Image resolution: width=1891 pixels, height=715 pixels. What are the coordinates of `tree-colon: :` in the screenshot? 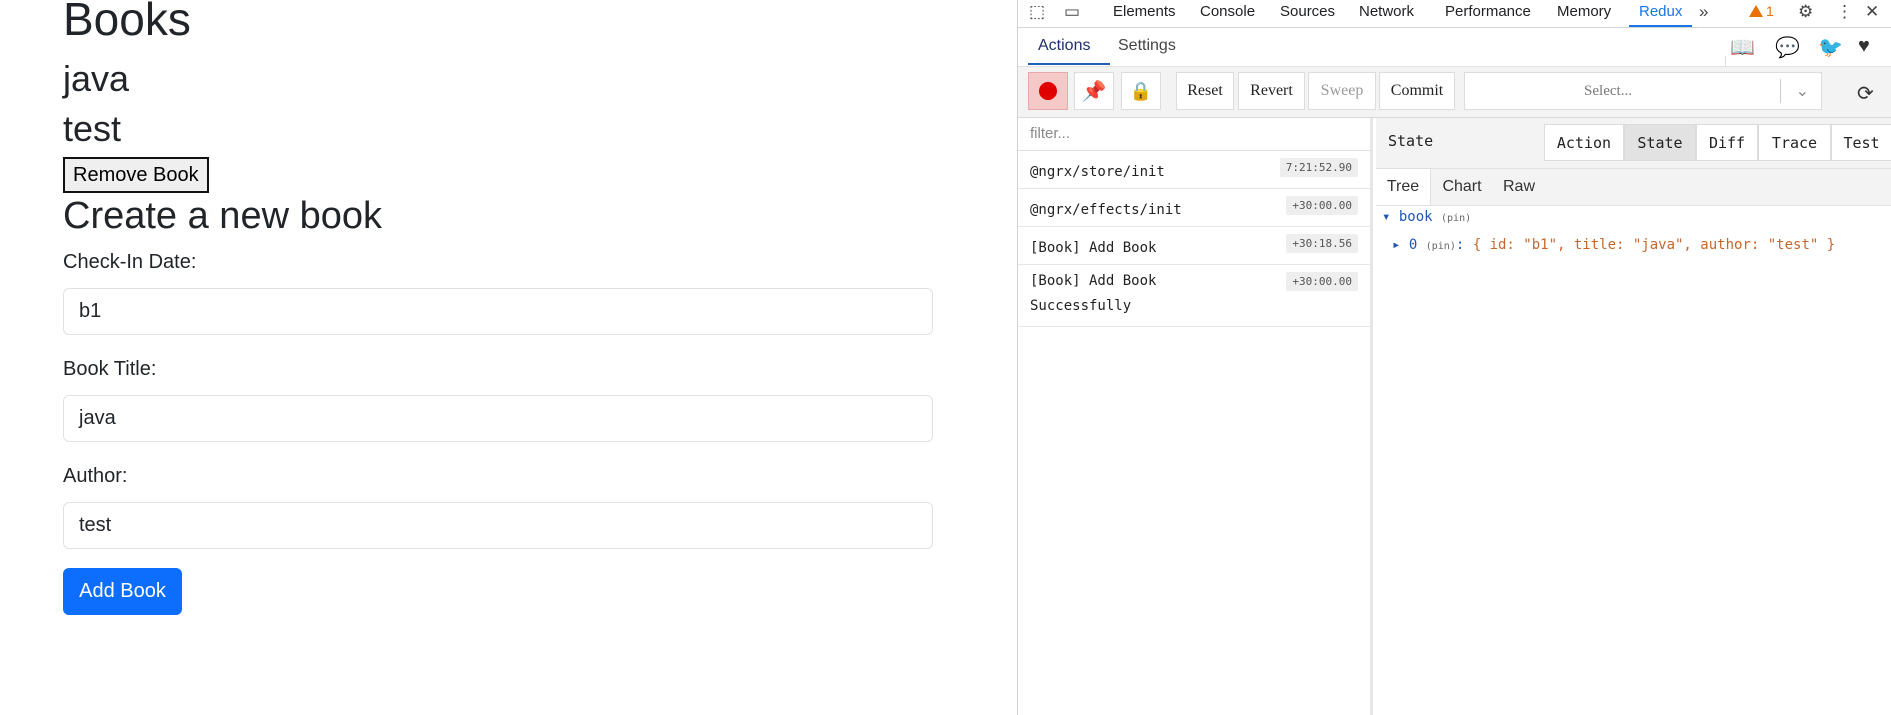 It's located at (1460, 245).